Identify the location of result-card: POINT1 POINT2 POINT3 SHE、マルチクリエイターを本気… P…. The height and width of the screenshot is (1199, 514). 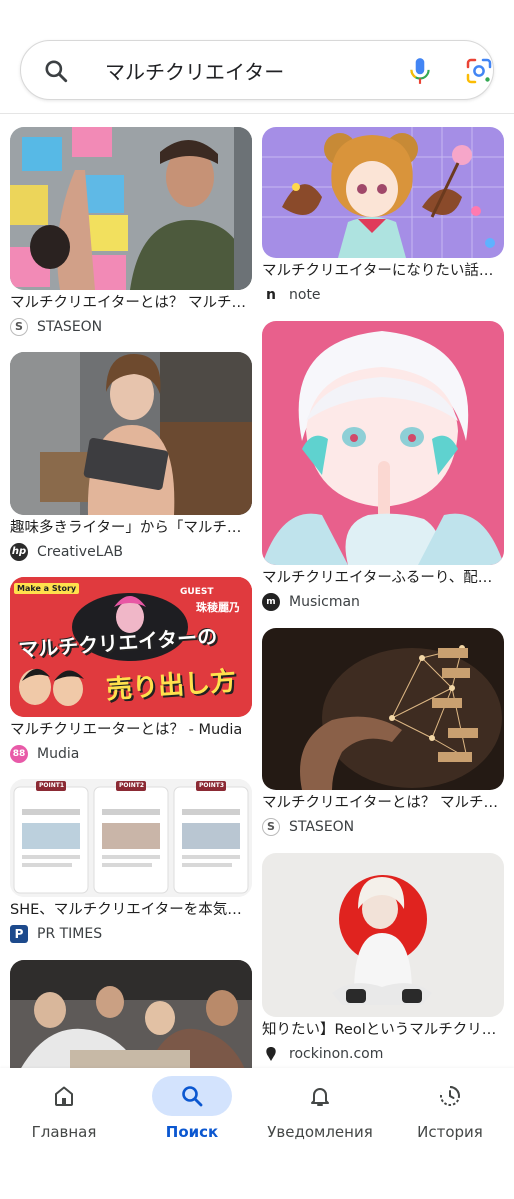
(131, 861).